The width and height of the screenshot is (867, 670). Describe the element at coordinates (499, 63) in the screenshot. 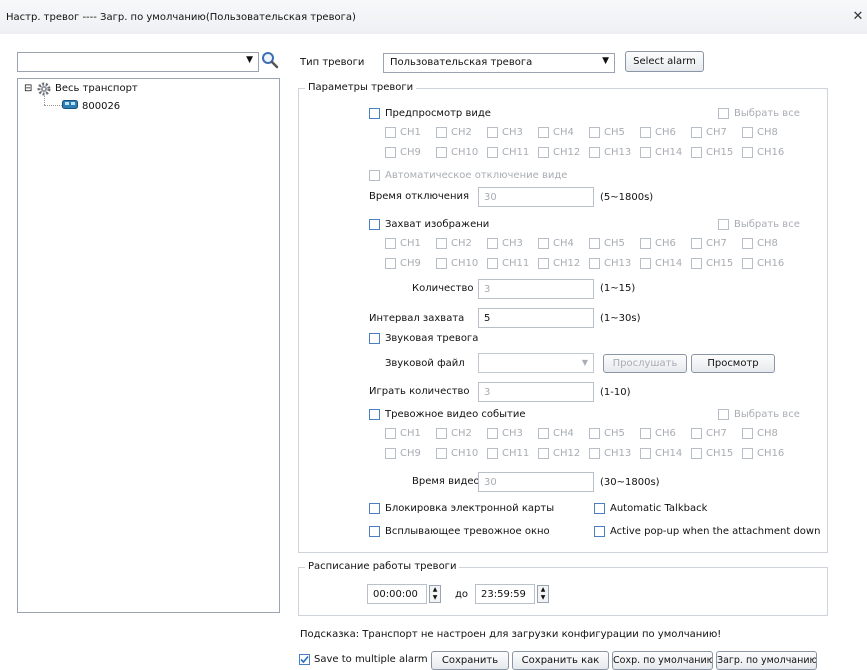

I see `alarm-type-select: Пользовательская тревога ▼` at that location.